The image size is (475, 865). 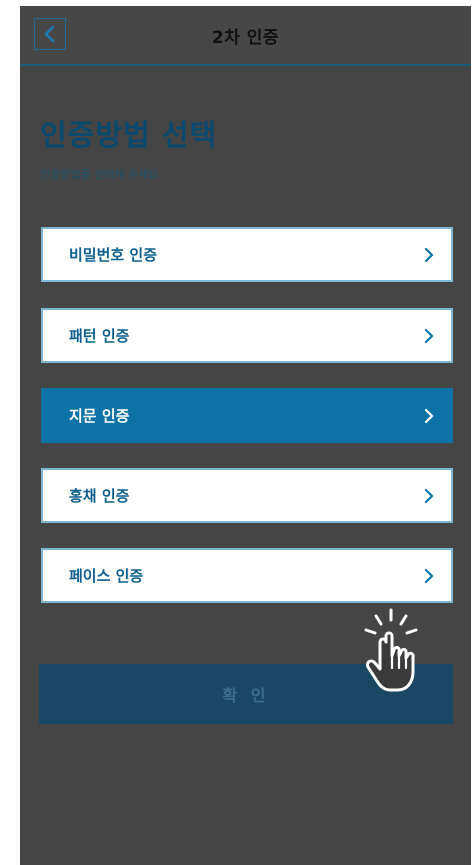 What do you see at coordinates (99, 174) in the screenshot?
I see `page-subtitle: 인증방법을 선택해 주세요` at bounding box center [99, 174].